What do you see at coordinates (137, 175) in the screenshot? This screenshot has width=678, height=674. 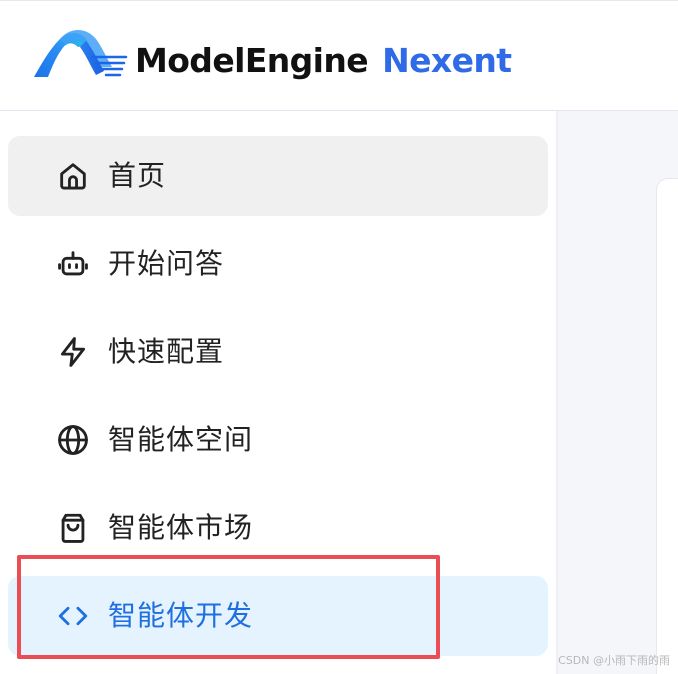 I see `sidebar-item-label: 首页` at bounding box center [137, 175].